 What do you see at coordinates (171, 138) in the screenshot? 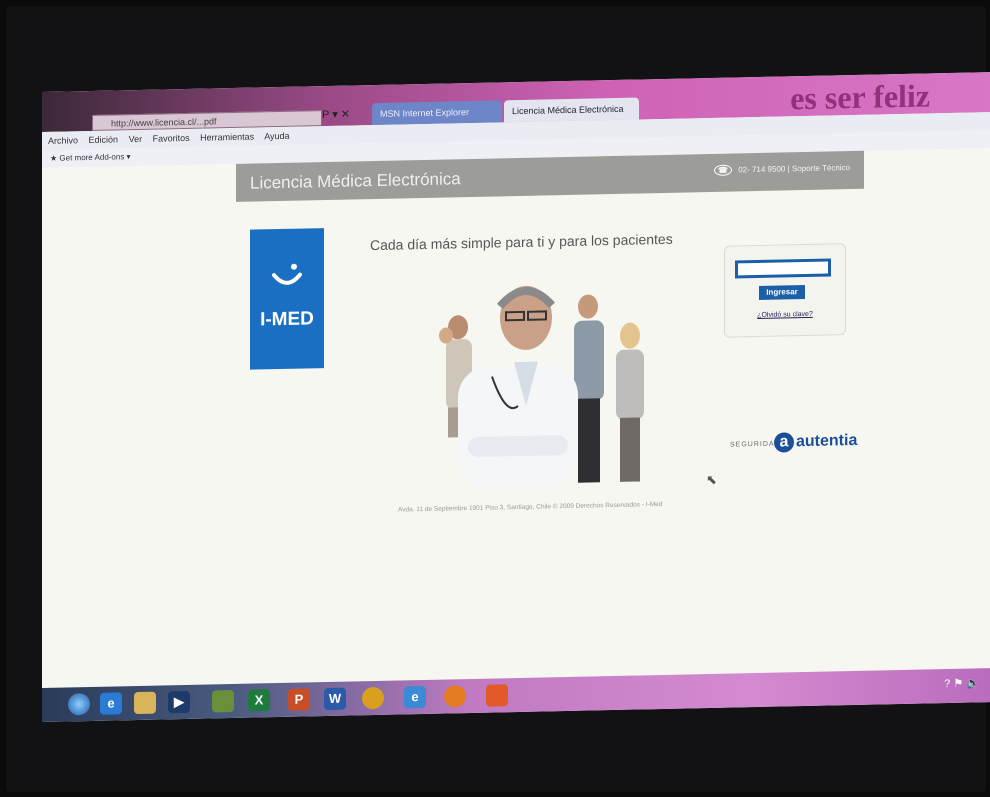
I see `menu-favoritos: Favoritos` at bounding box center [171, 138].